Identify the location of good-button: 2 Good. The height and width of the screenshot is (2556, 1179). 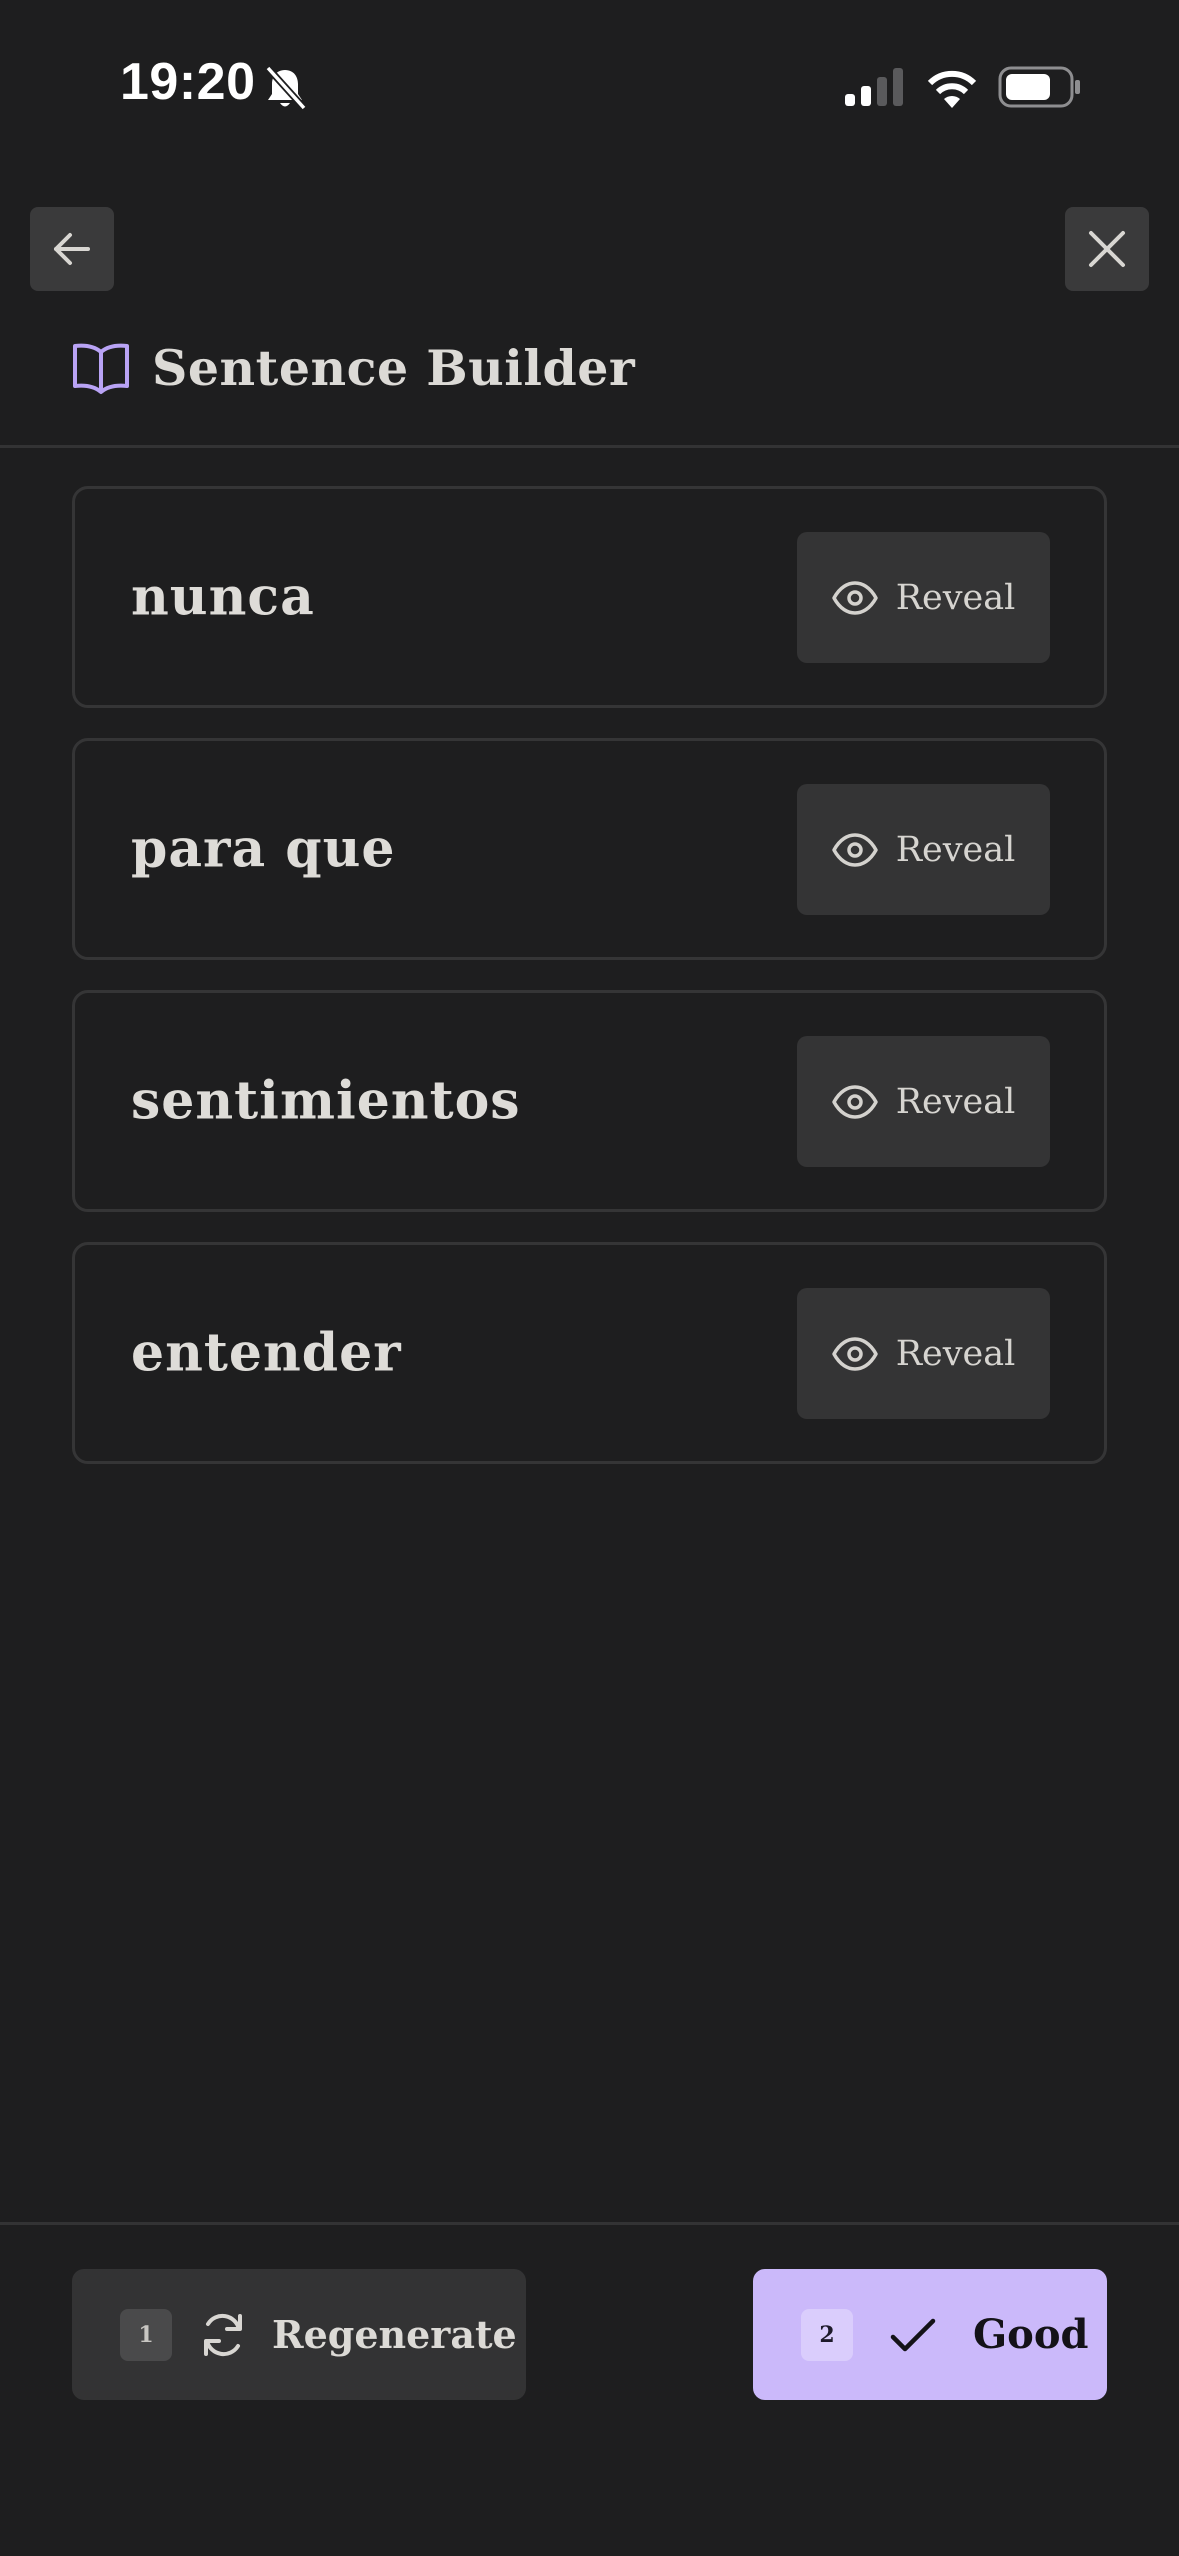
(930, 2334).